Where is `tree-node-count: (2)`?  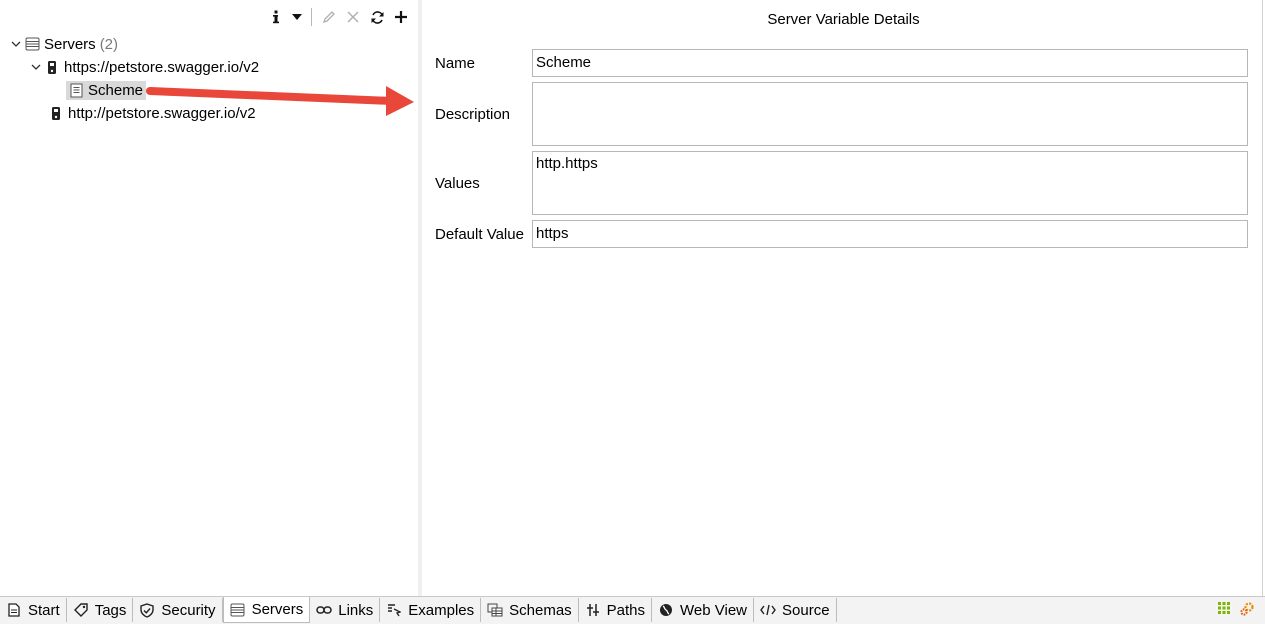
tree-node-count: (2) is located at coordinates (109, 44).